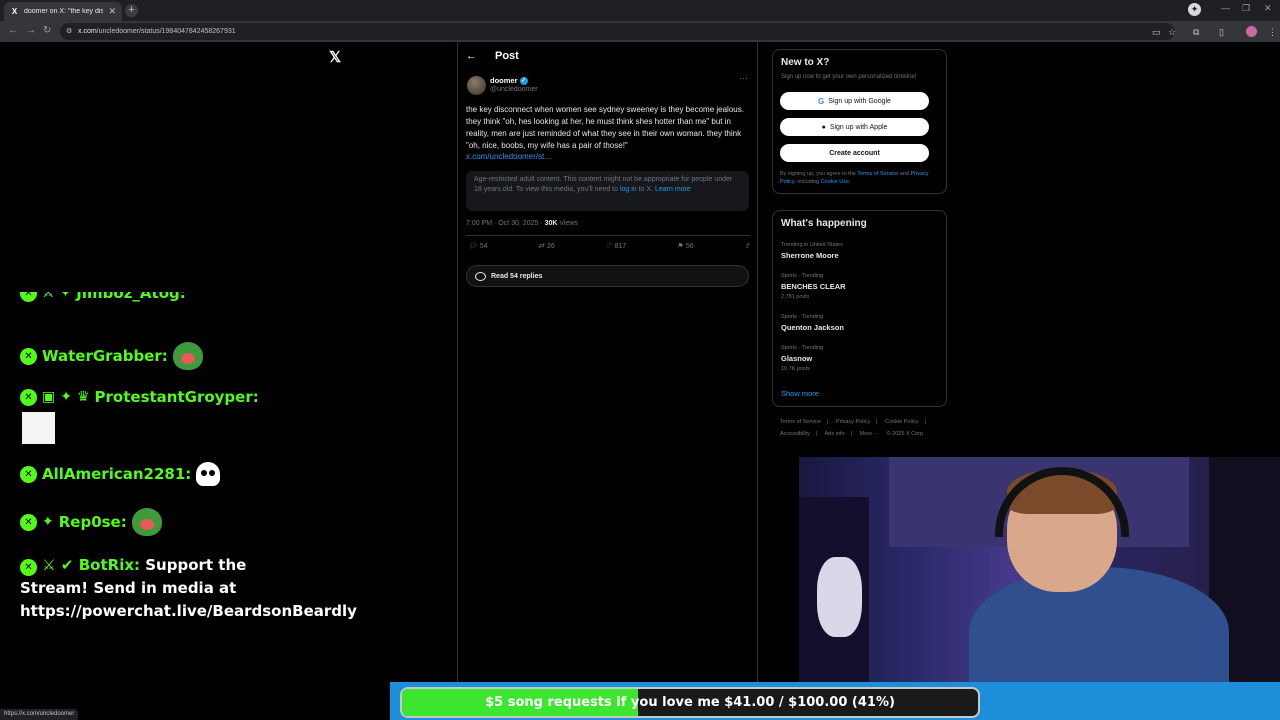 The image size is (1280, 720). Describe the element at coordinates (607, 276) in the screenshot. I see `read-replies-button: Read 54 replies` at that location.